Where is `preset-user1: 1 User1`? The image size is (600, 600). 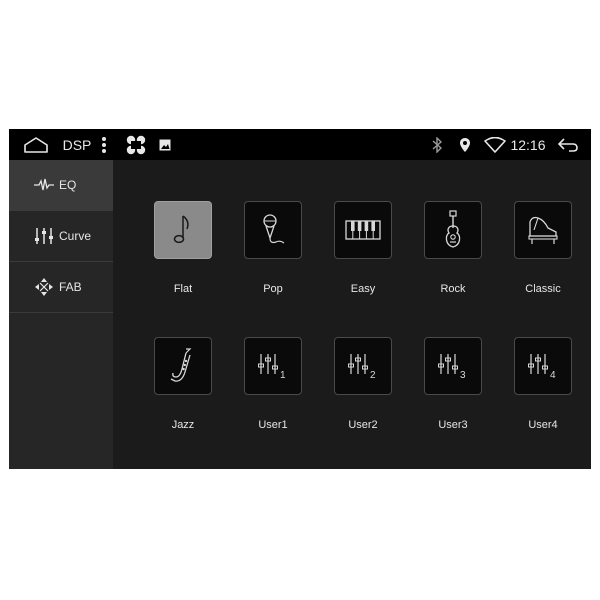 preset-user1: 1 User1 is located at coordinates (273, 392).